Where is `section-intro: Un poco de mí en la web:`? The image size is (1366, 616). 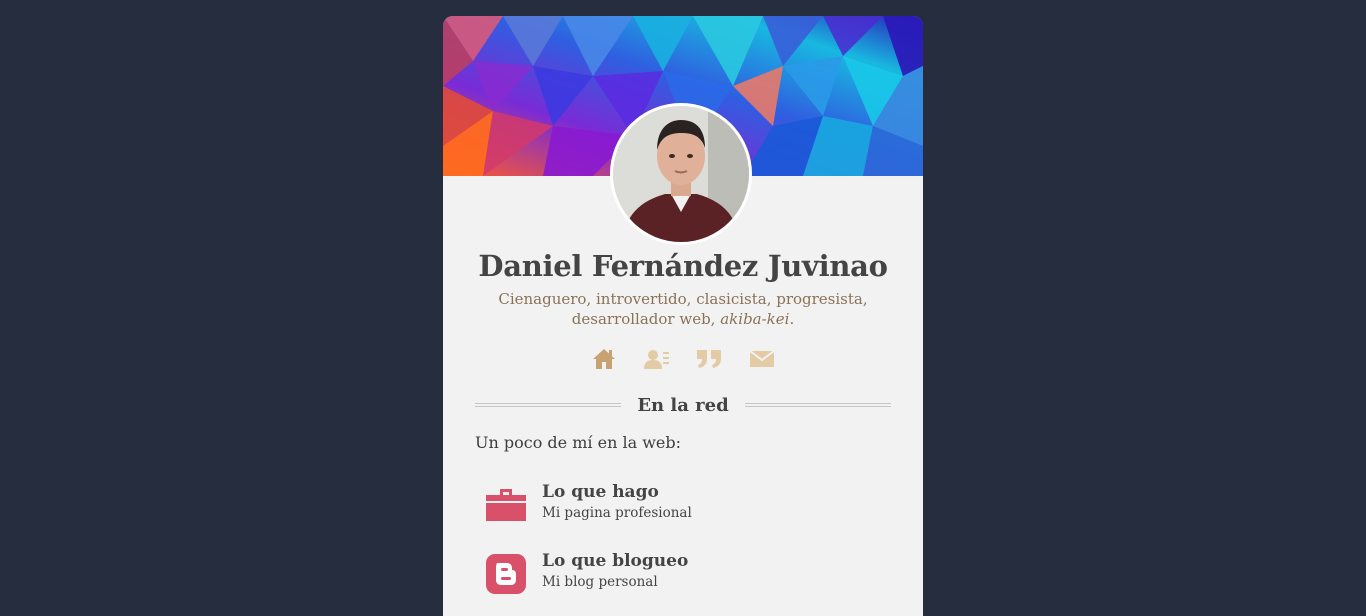 section-intro: Un poco de mí en la web: is located at coordinates (578, 442).